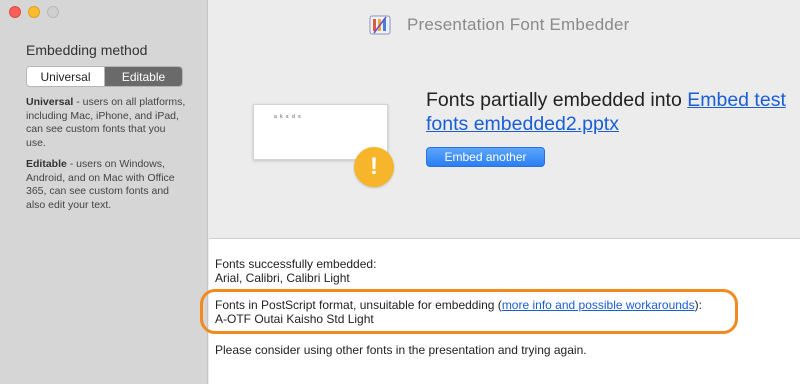  I want to click on minimize-window-button, so click(34, 12).